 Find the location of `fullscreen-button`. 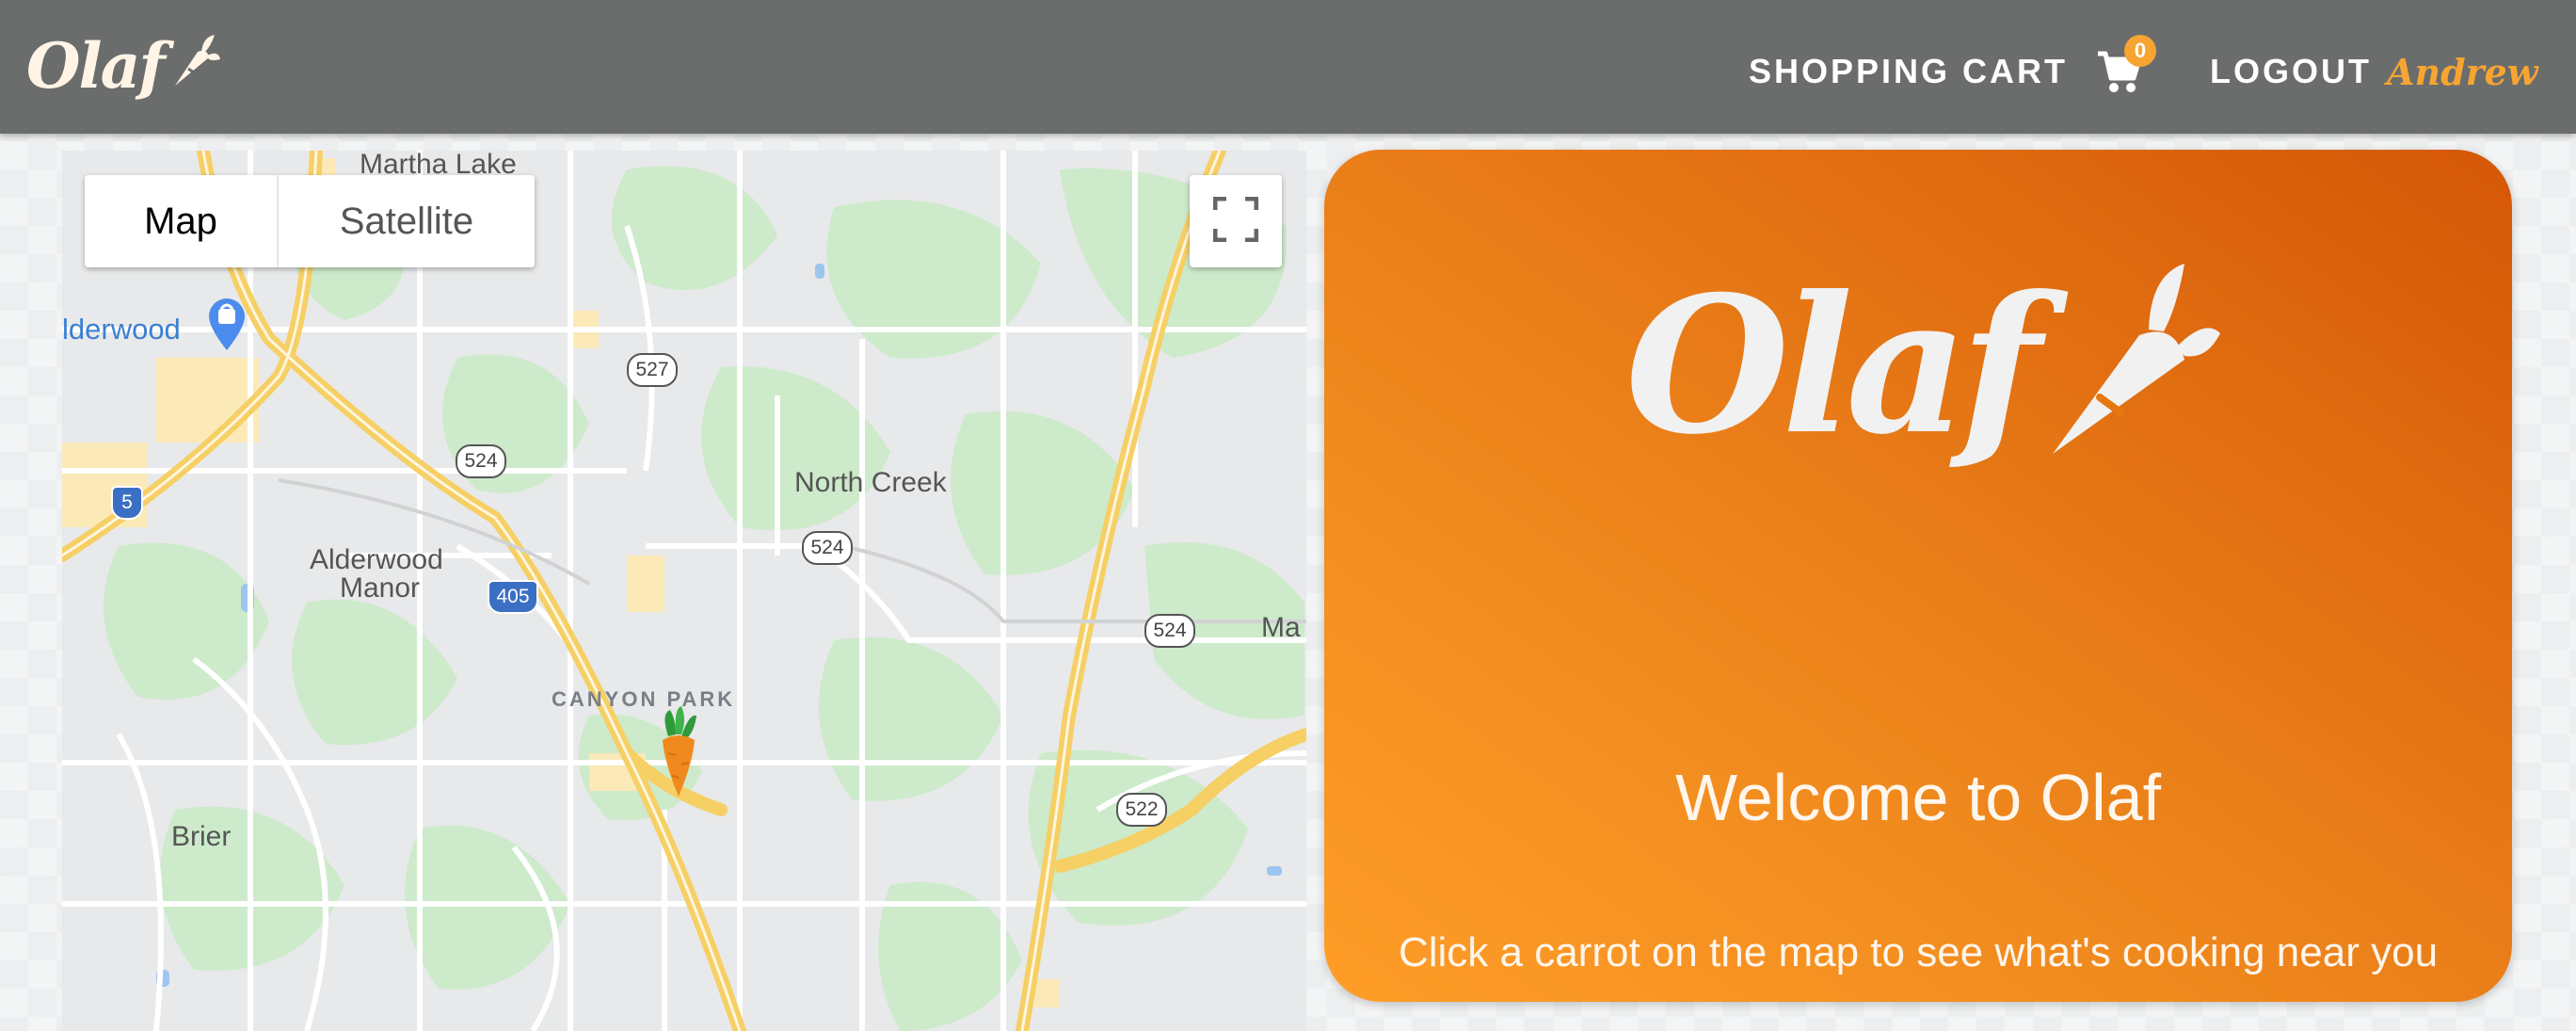

fullscreen-button is located at coordinates (1236, 221).